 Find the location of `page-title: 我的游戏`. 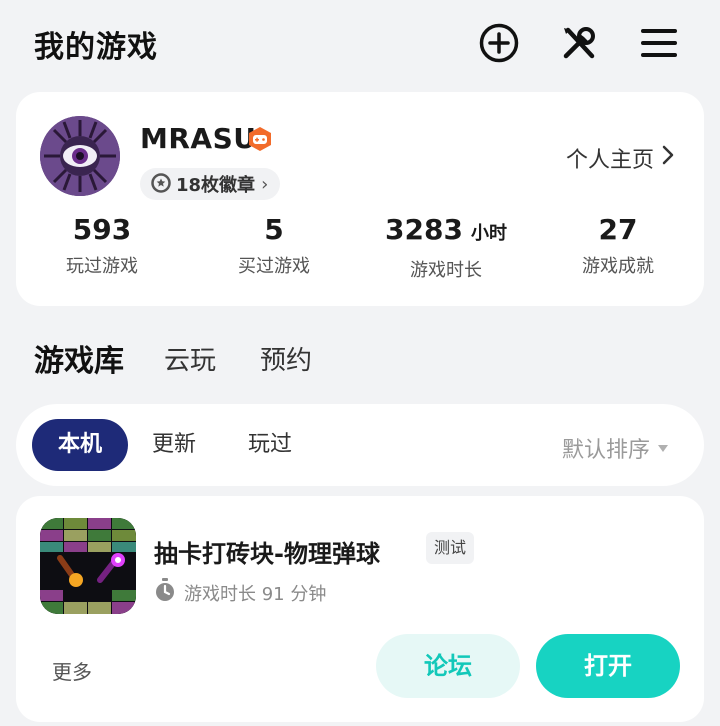

page-title: 我的游戏 is located at coordinates (96, 47).